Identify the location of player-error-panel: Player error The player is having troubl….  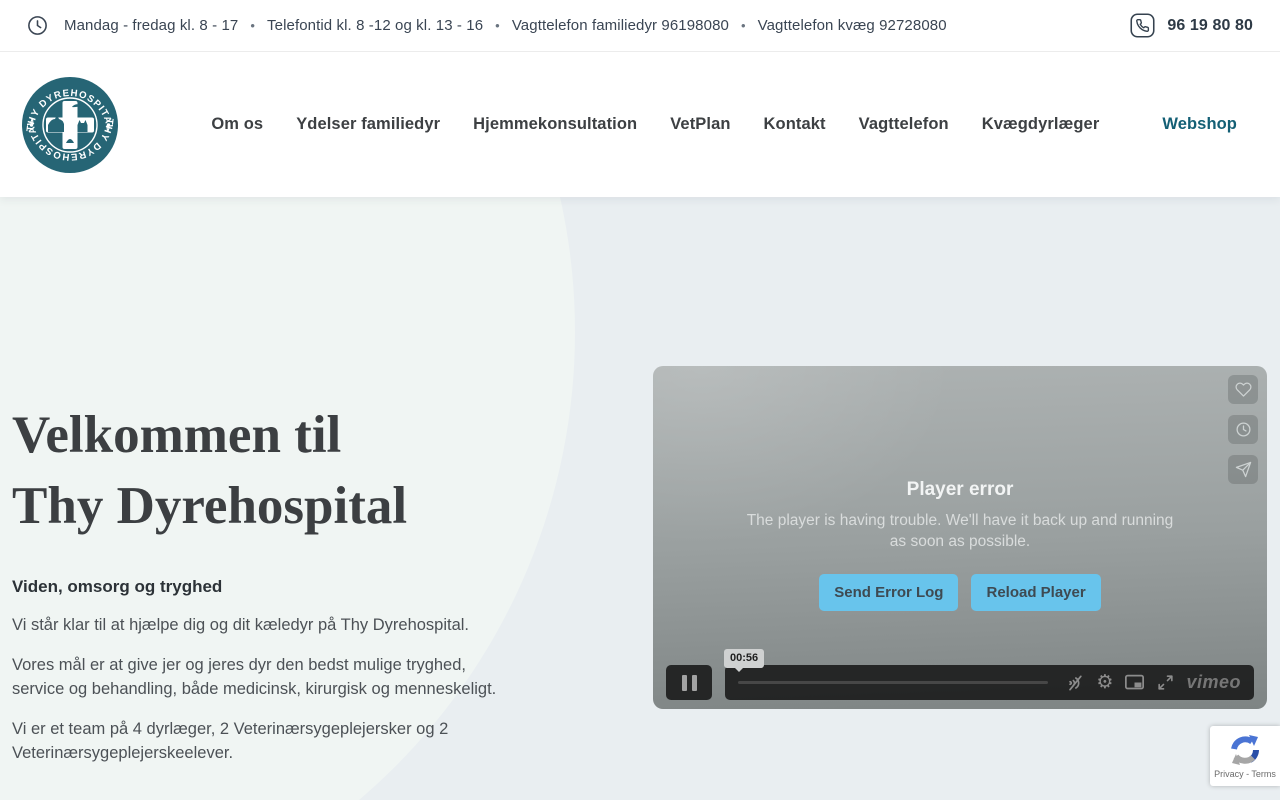
(960, 545).